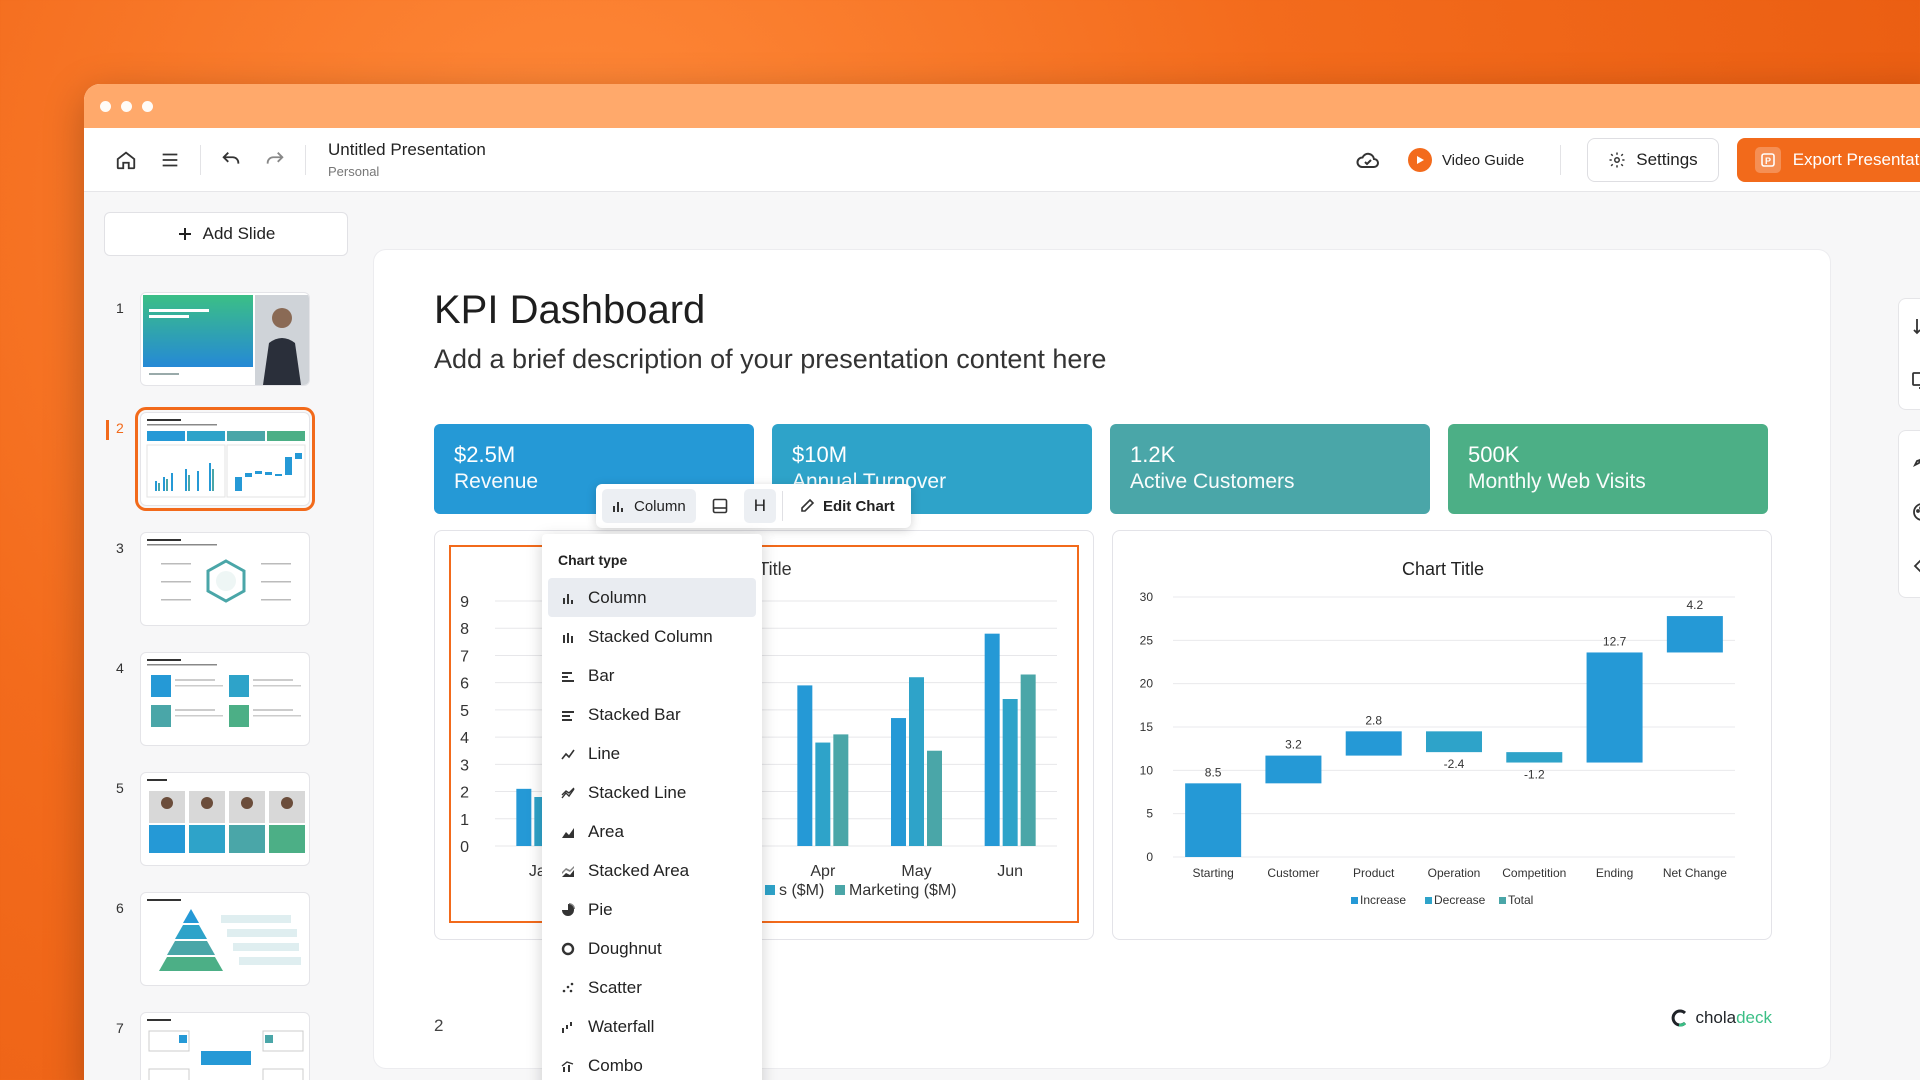  I want to click on chart-title: Title, so click(774, 569).